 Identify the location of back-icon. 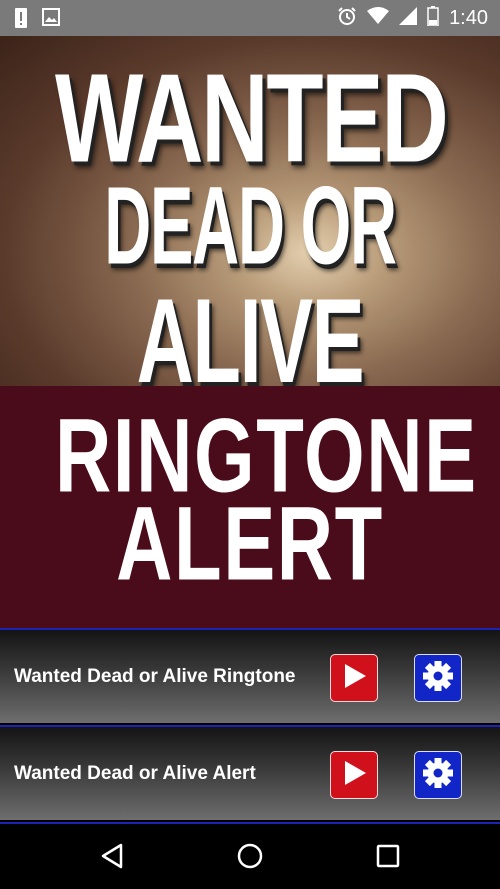
(112, 858).